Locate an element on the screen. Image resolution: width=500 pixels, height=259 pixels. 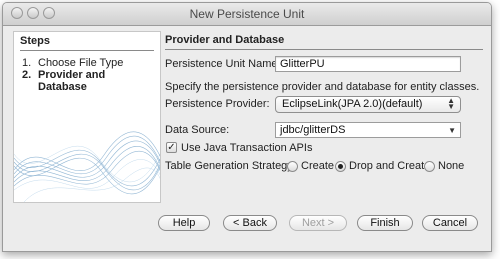
window-title: New Persistence Unit is located at coordinates (247, 14).